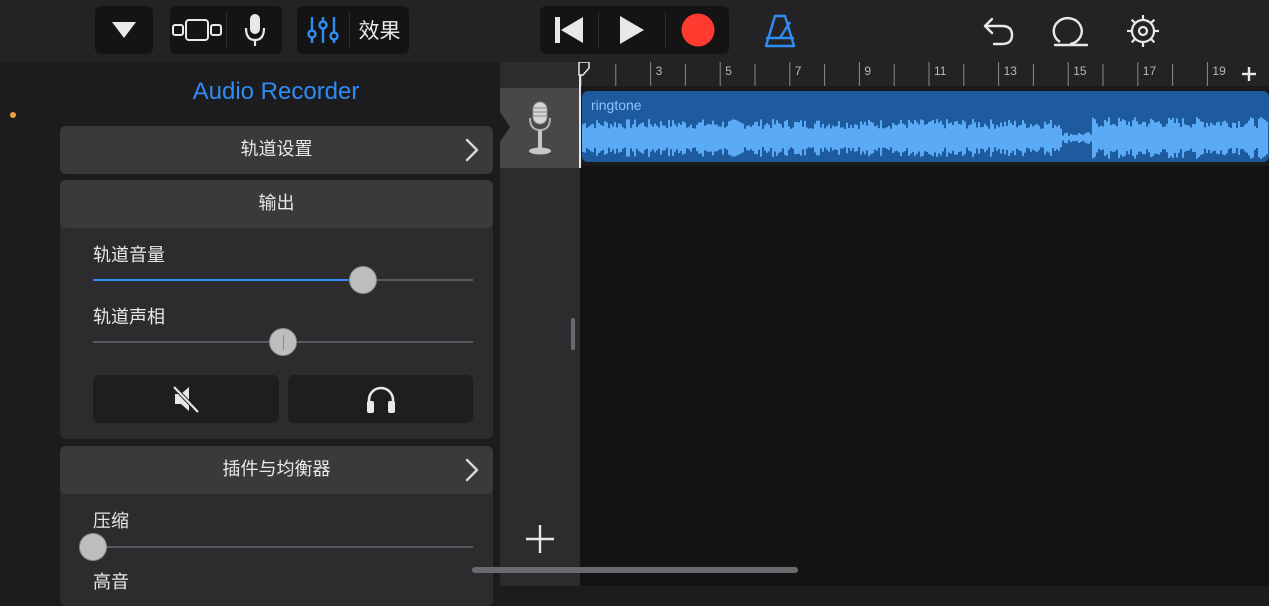 Image resolution: width=1269 pixels, height=606 pixels. I want to click on plugins-eq-row: 插件与均衡器, so click(276, 470).